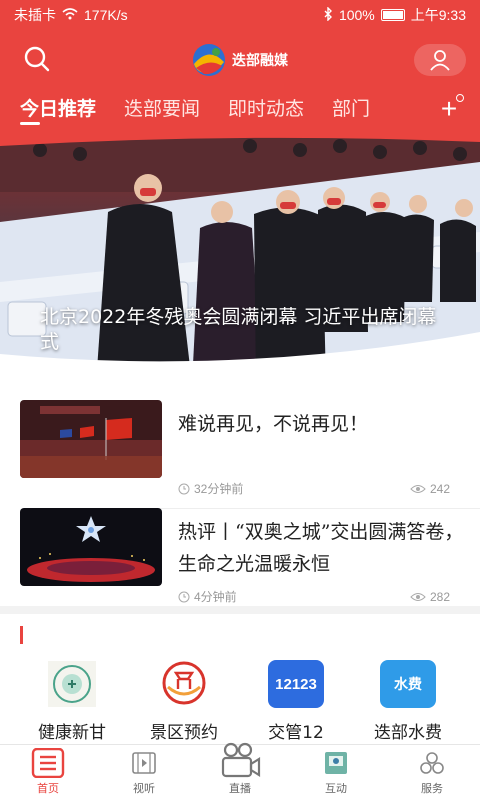 Image resolution: width=480 pixels, height=800 pixels. I want to click on search-button, so click(37, 59).